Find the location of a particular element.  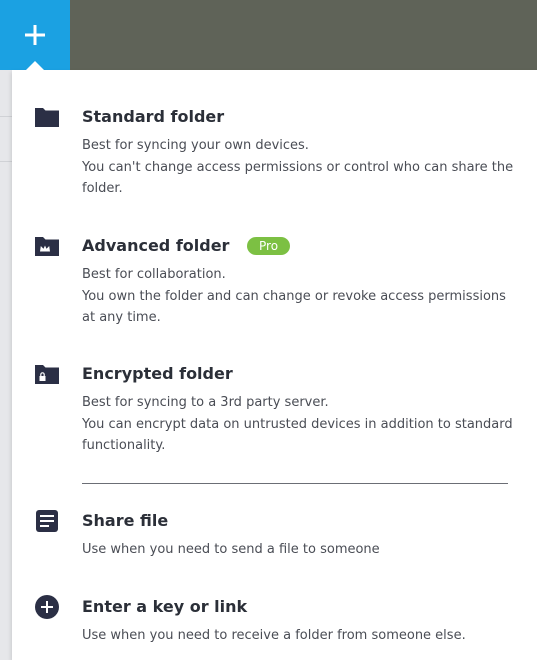

plus-icon is located at coordinates (35, 35).